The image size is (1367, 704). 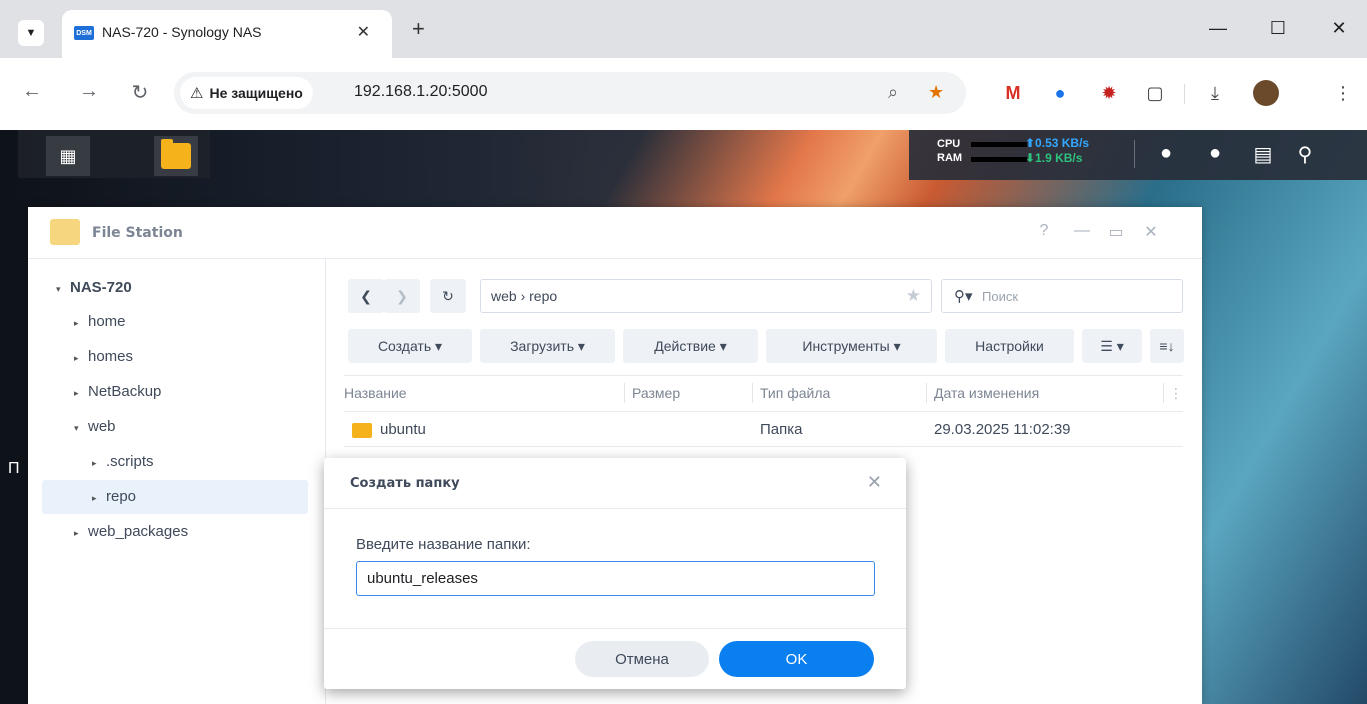 What do you see at coordinates (89, 91) in the screenshot?
I see `forward-arrow-icon: →` at bounding box center [89, 91].